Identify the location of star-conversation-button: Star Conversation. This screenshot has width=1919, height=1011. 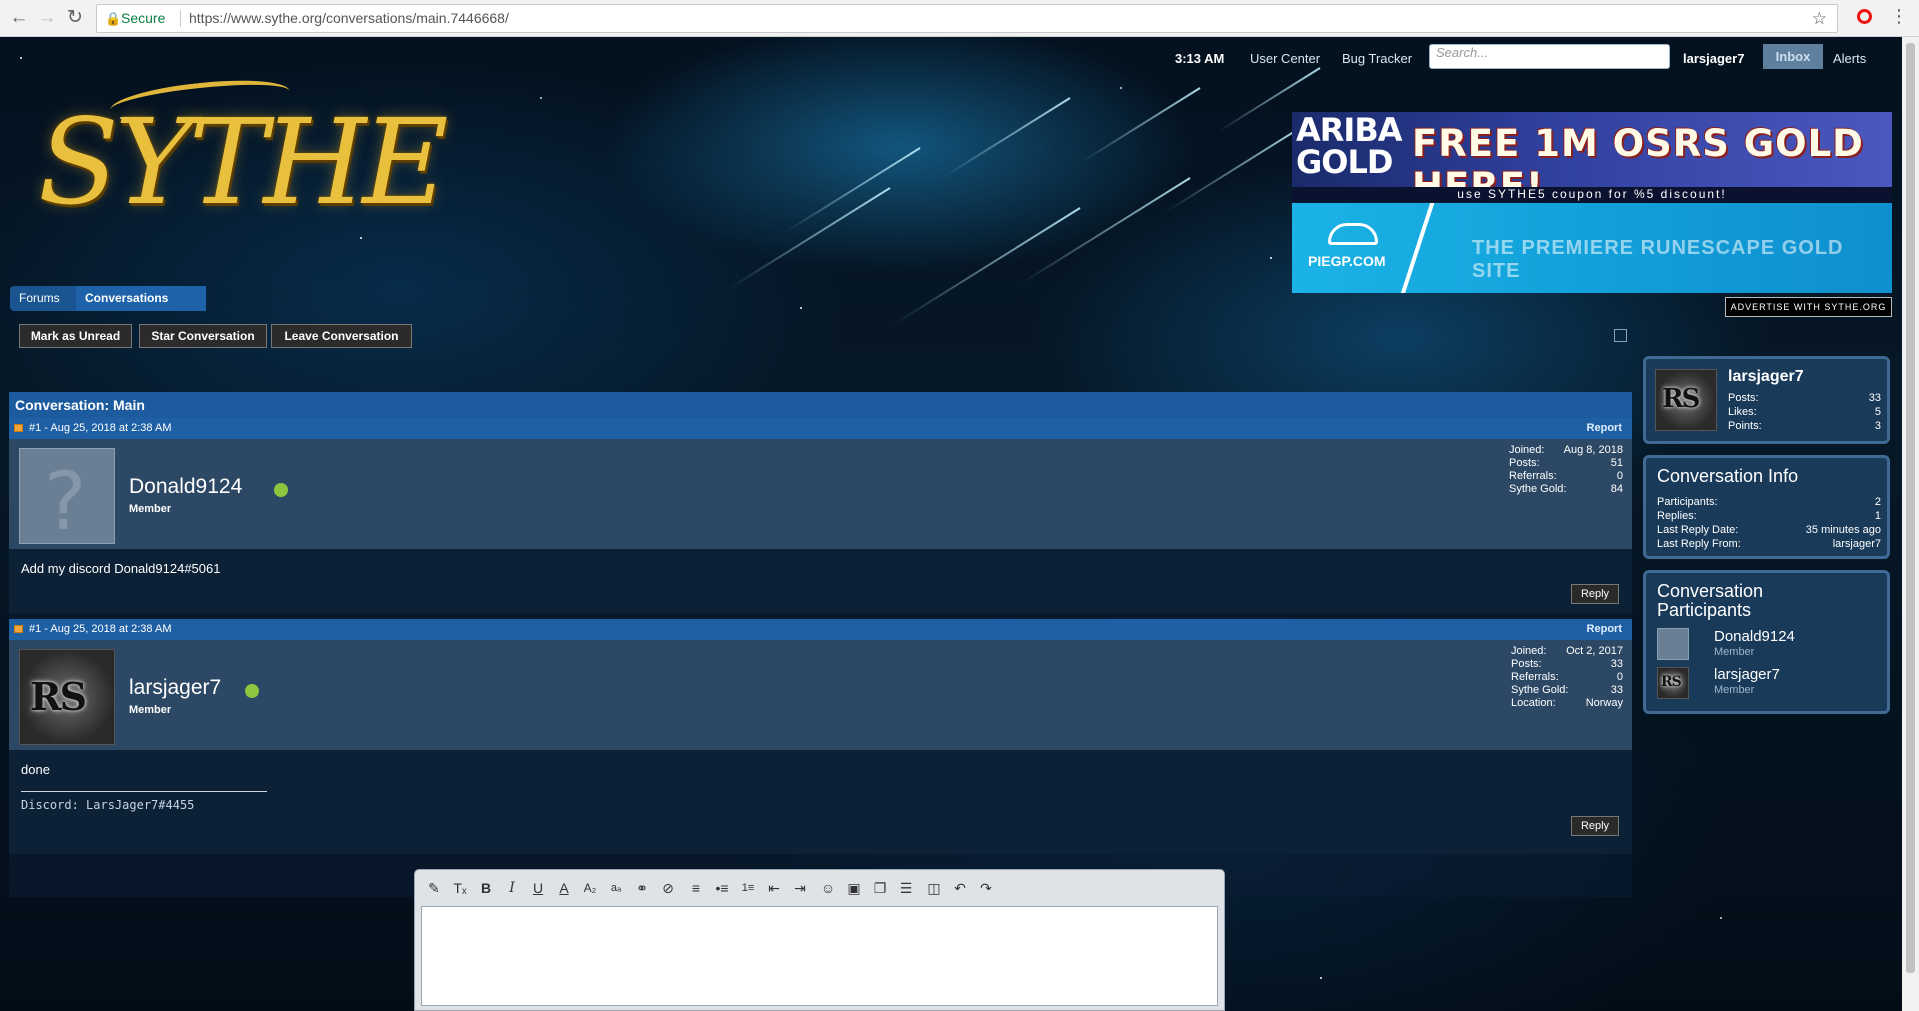
(203, 336).